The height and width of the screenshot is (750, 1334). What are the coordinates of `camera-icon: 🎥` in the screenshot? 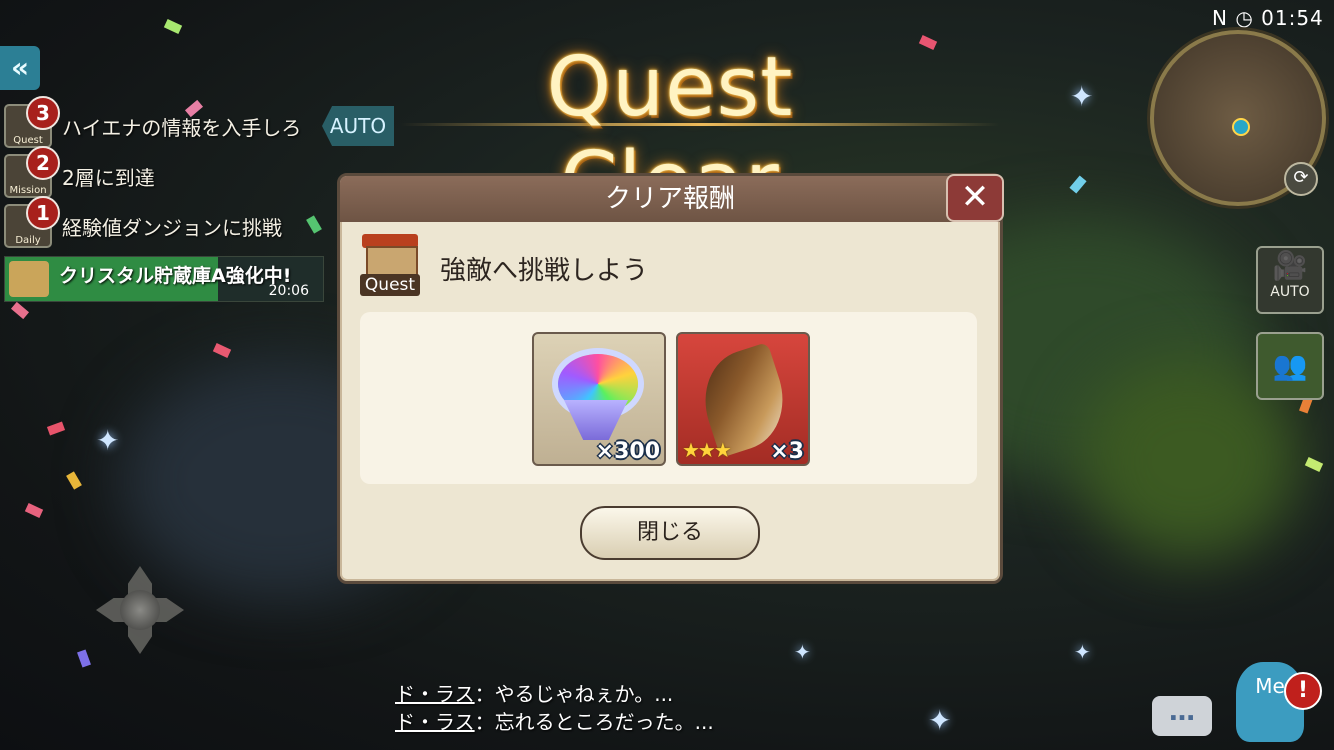 It's located at (1290, 265).